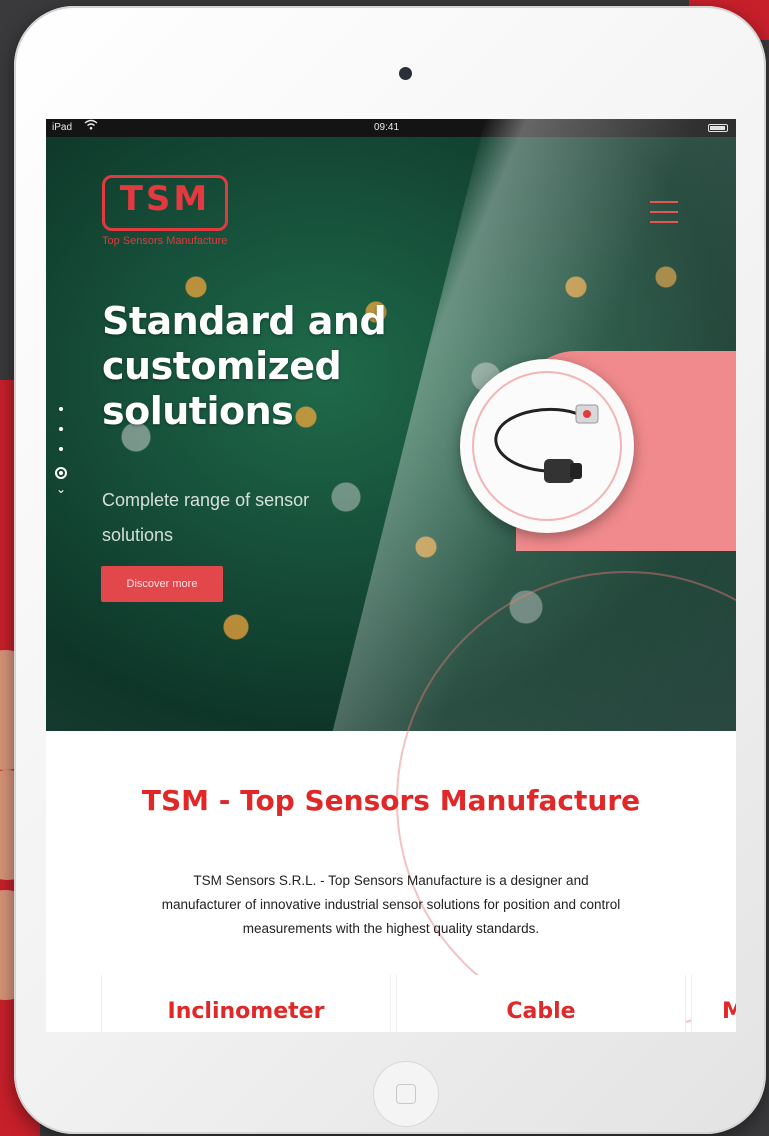 The width and height of the screenshot is (769, 1136). What do you see at coordinates (91, 128) in the screenshot?
I see `wifi-icon` at bounding box center [91, 128].